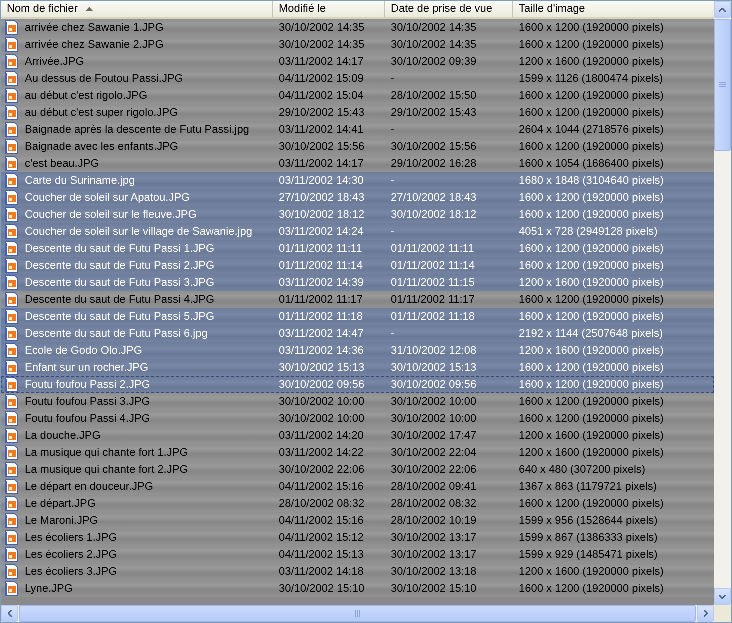  Describe the element at coordinates (433, 266) in the screenshot. I see `taken-date: 01/11/2002 11:14` at that location.